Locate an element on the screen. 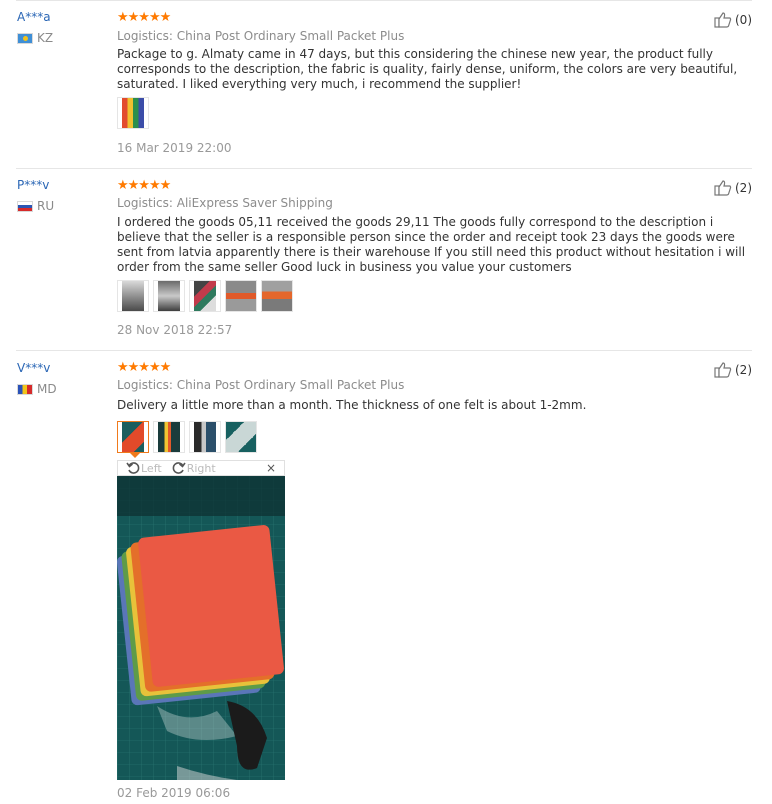  felt-sheets-photo is located at coordinates (201, 628).